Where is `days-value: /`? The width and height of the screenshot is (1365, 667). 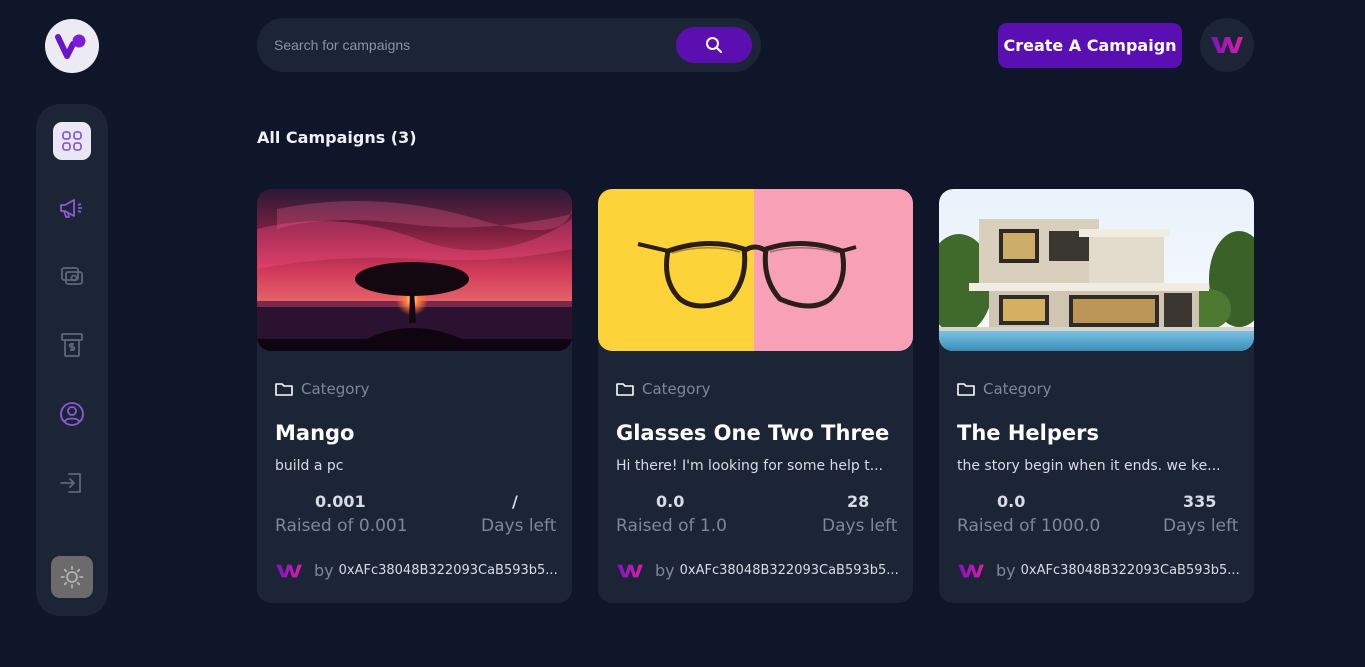
days-value: / is located at coordinates (515, 501).